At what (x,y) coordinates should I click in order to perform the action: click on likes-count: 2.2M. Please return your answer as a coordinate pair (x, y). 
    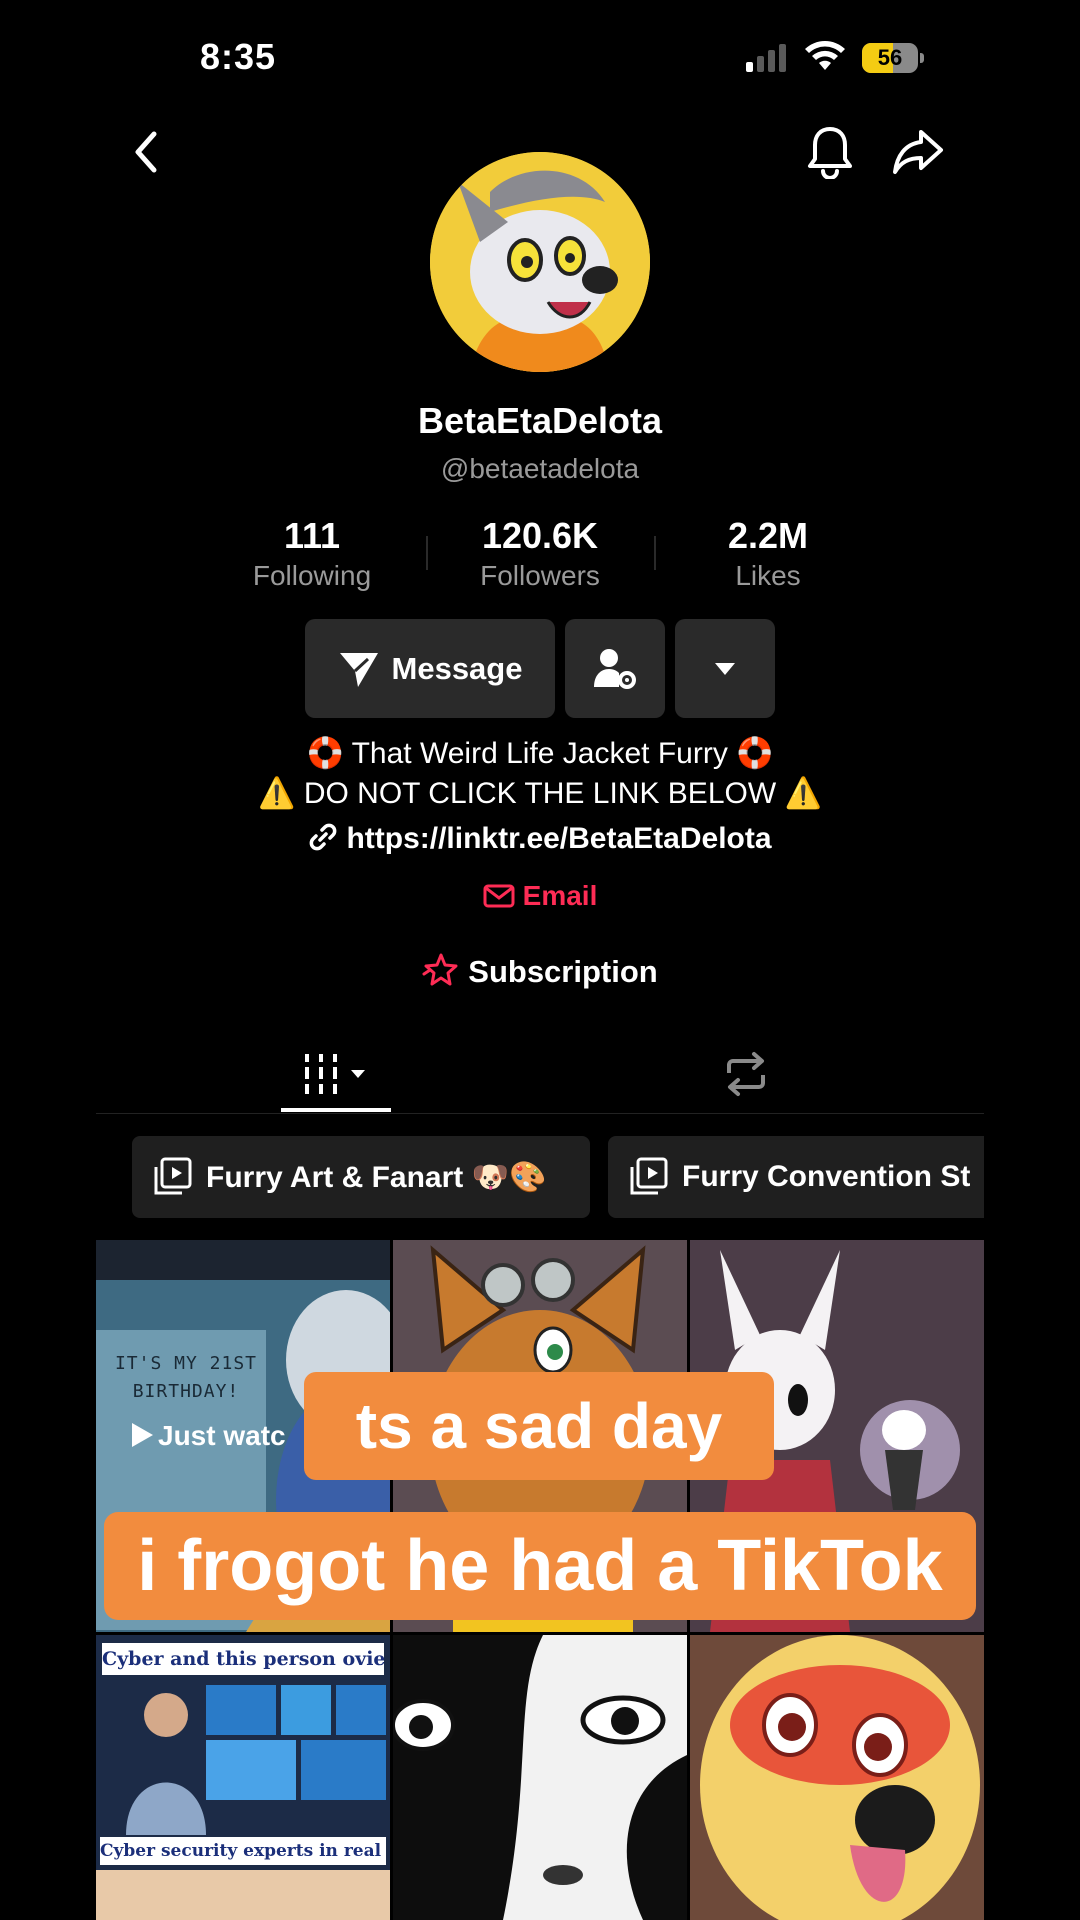
    Looking at the image, I should click on (768, 535).